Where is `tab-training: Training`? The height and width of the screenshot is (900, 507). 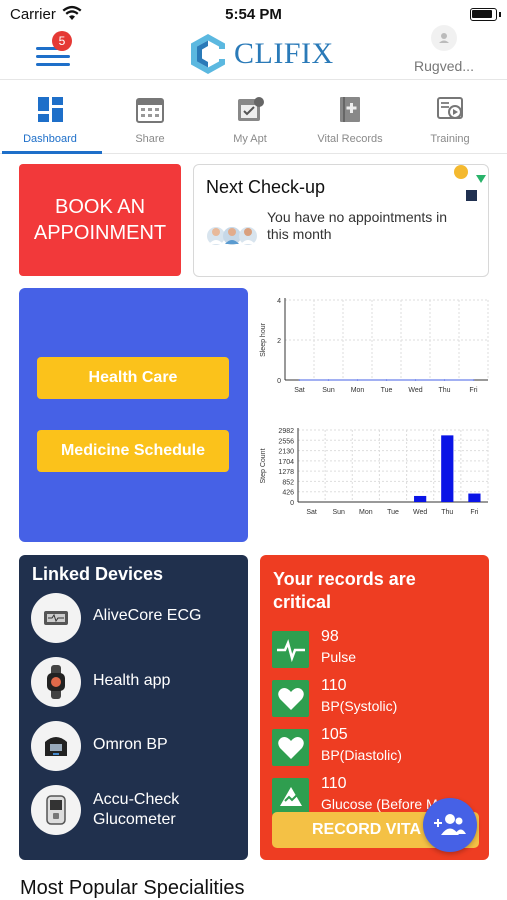 tab-training: Training is located at coordinates (450, 117).